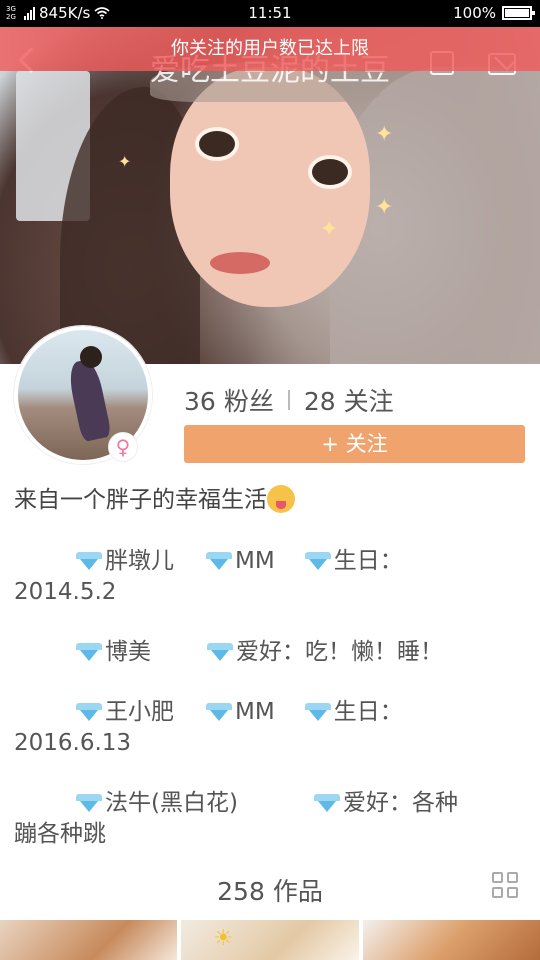  What do you see at coordinates (248, 401) in the screenshot?
I see `fans-label: 粉丝` at bounding box center [248, 401].